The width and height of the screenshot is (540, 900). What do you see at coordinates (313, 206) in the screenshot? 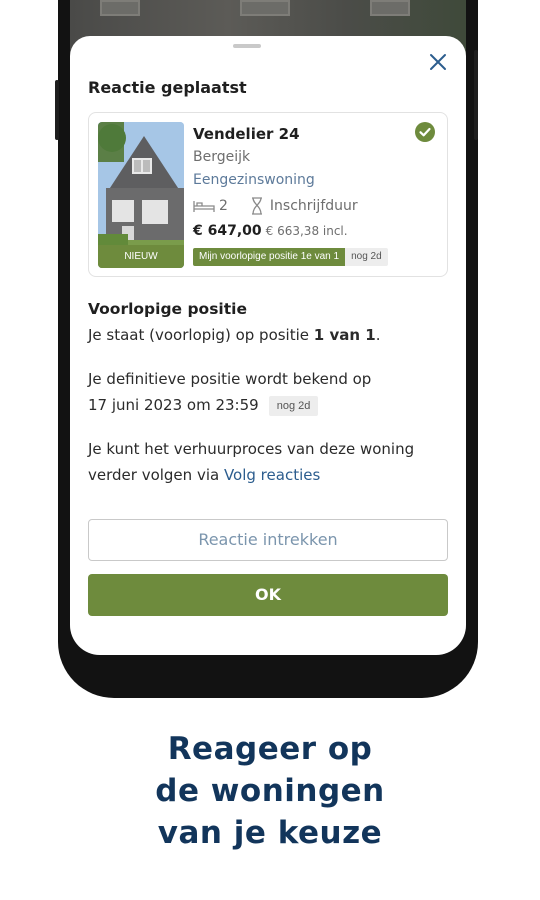
I see `allocation-criterion: Inschrijfduur` at bounding box center [313, 206].